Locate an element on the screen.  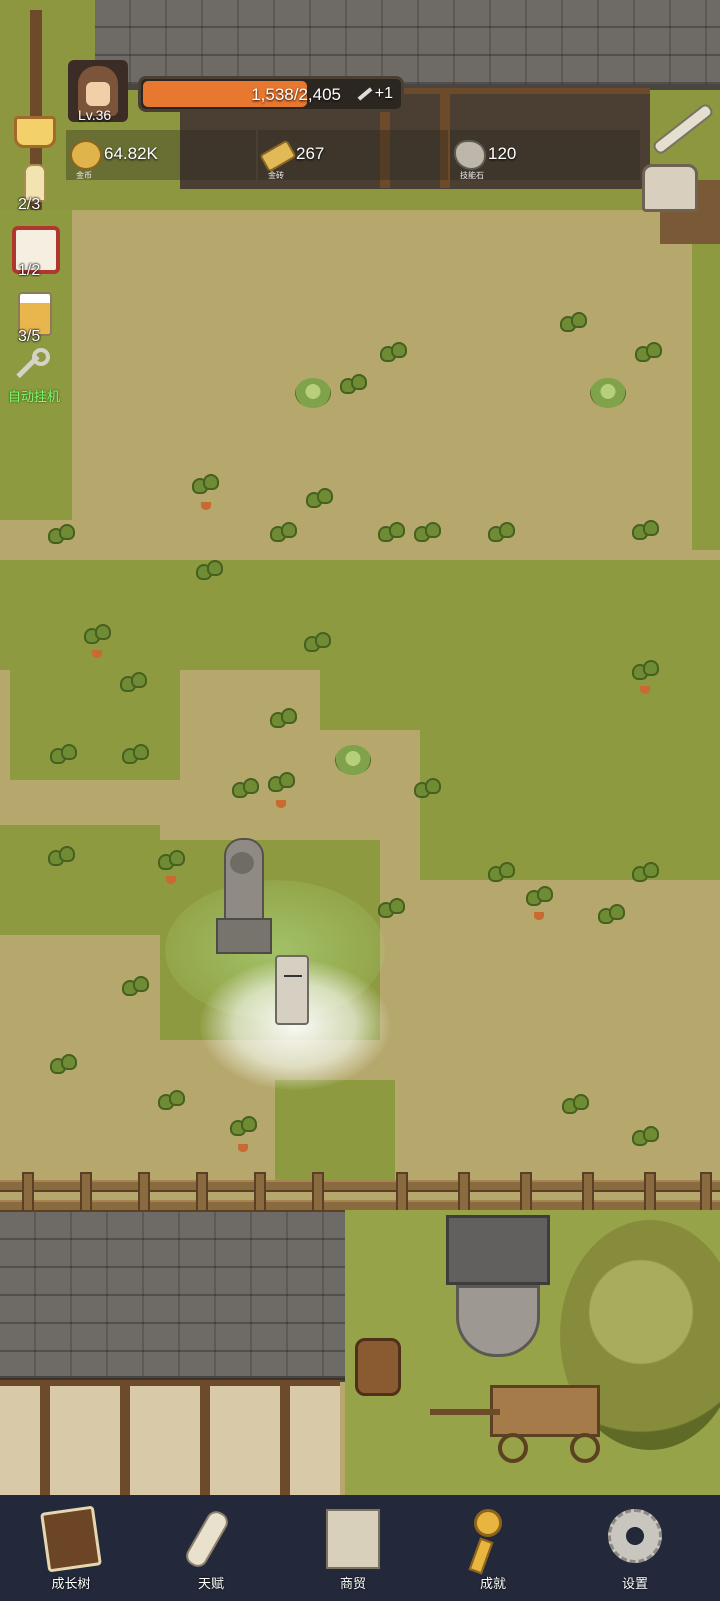
nav-label: 设置 is located at coordinates (634, 1583).